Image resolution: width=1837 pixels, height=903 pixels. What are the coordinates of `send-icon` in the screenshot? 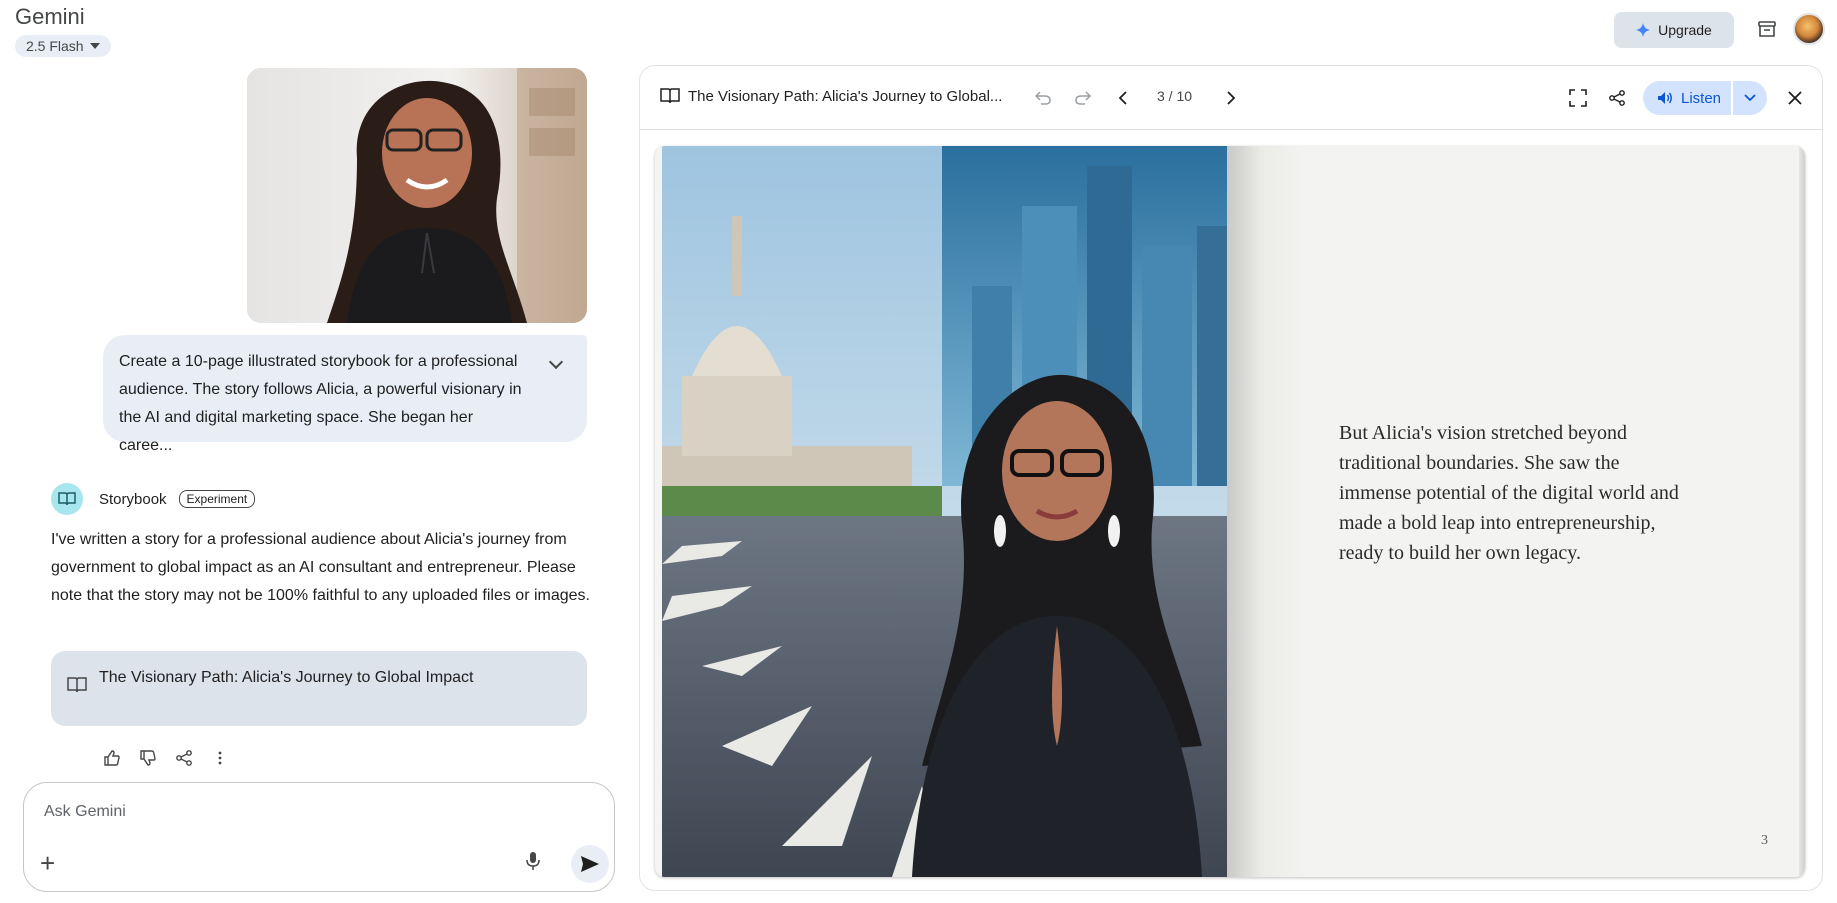 It's located at (590, 864).